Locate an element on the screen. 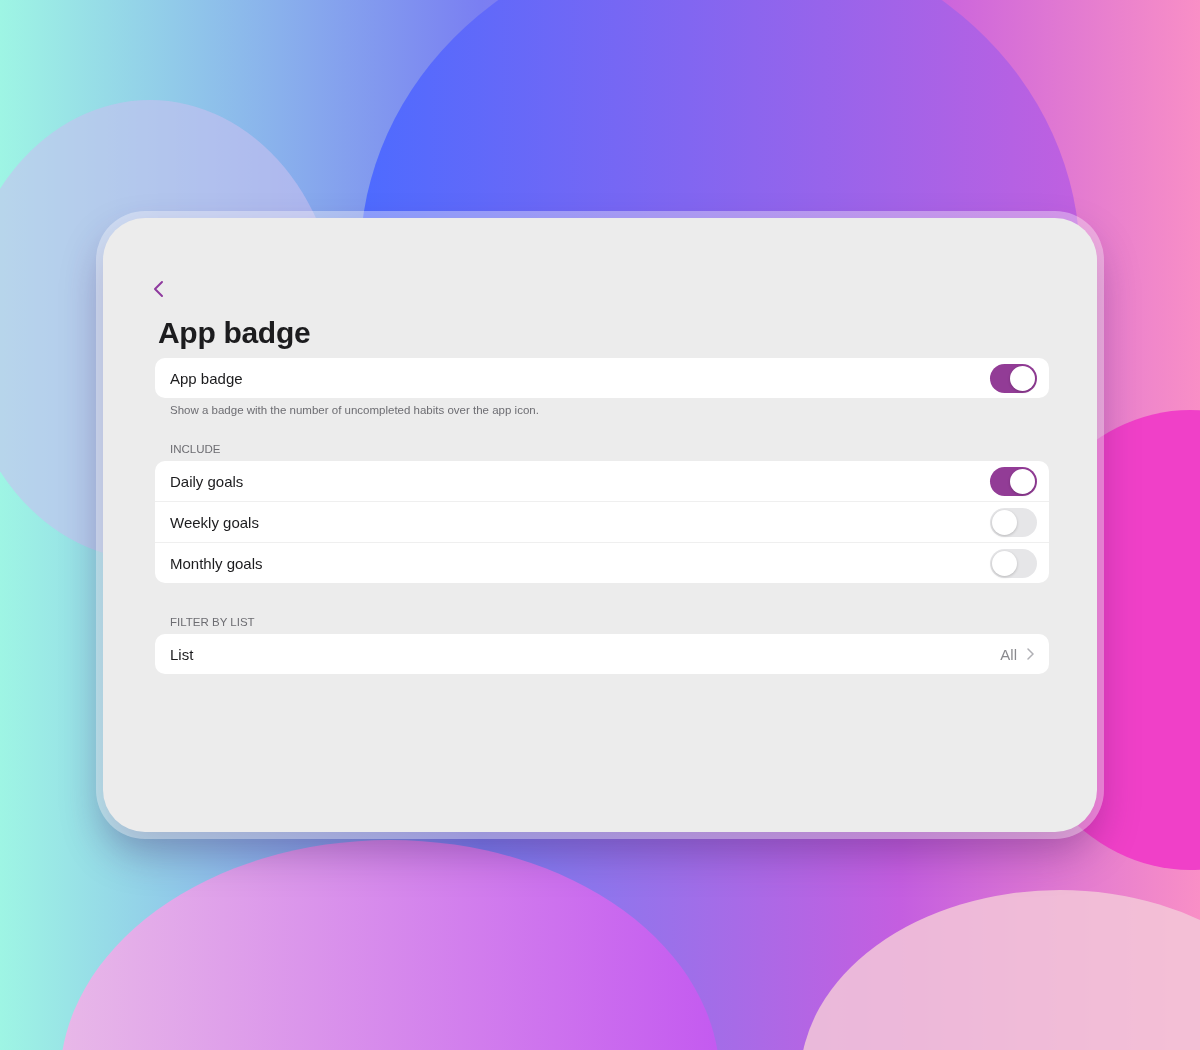 This screenshot has width=1200, height=1050. chevron-icon is located at coordinates (1030, 654).